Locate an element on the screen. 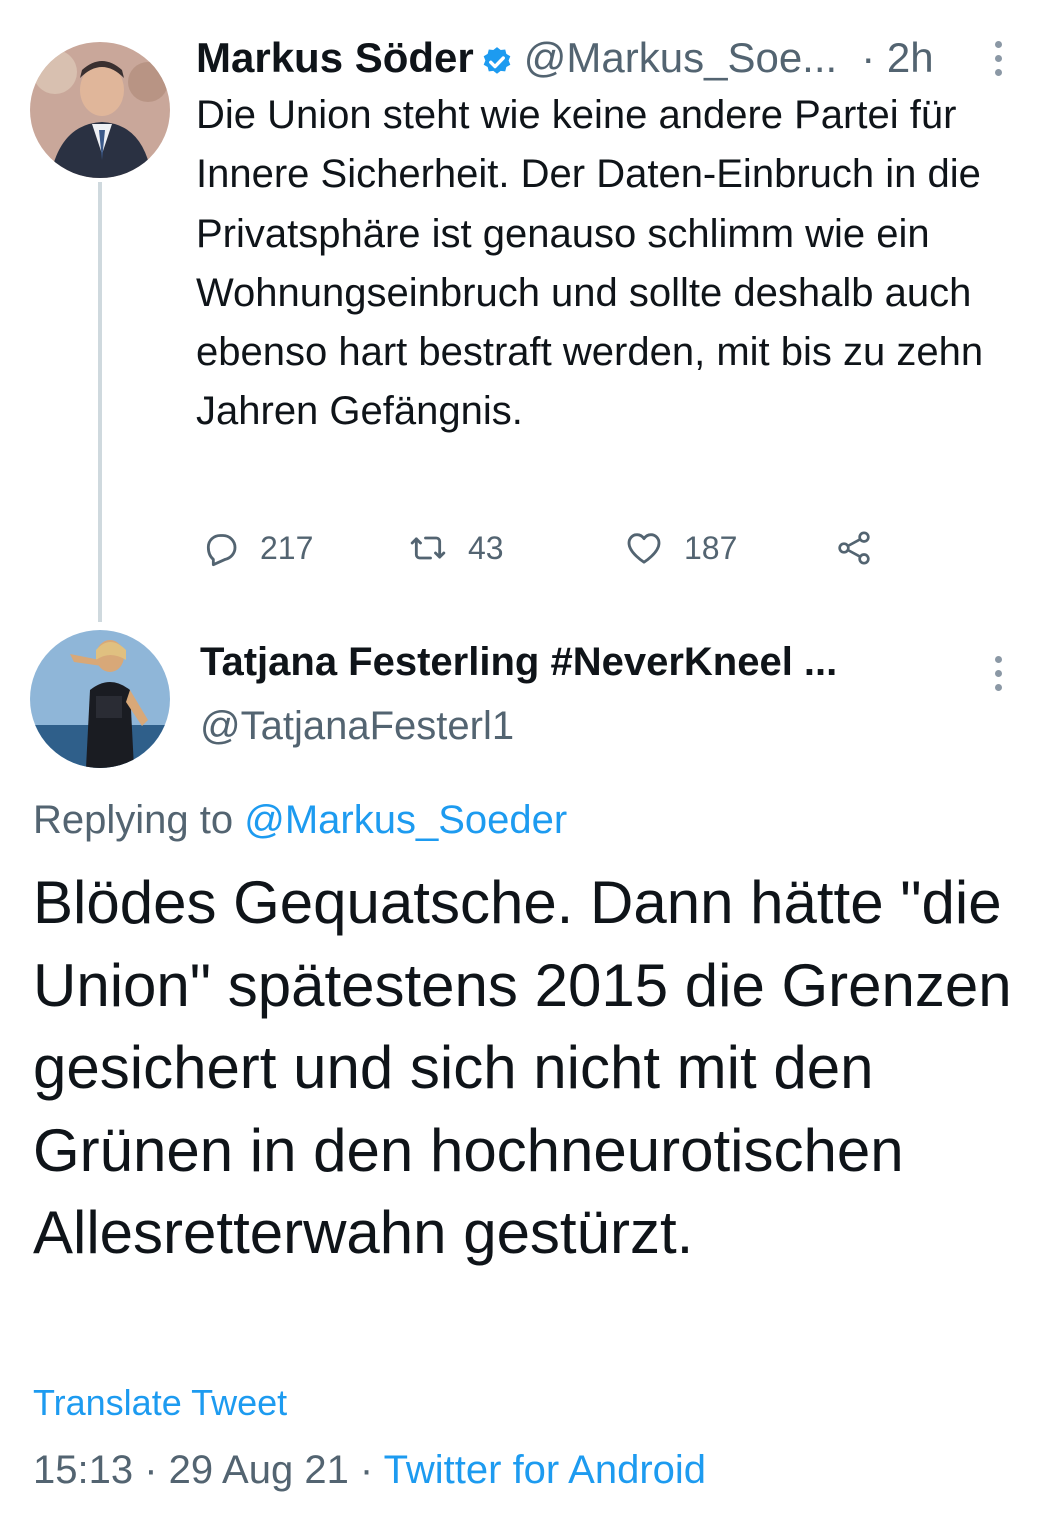 The image size is (1050, 1523). retweet-button: 43 is located at coordinates (456, 548).